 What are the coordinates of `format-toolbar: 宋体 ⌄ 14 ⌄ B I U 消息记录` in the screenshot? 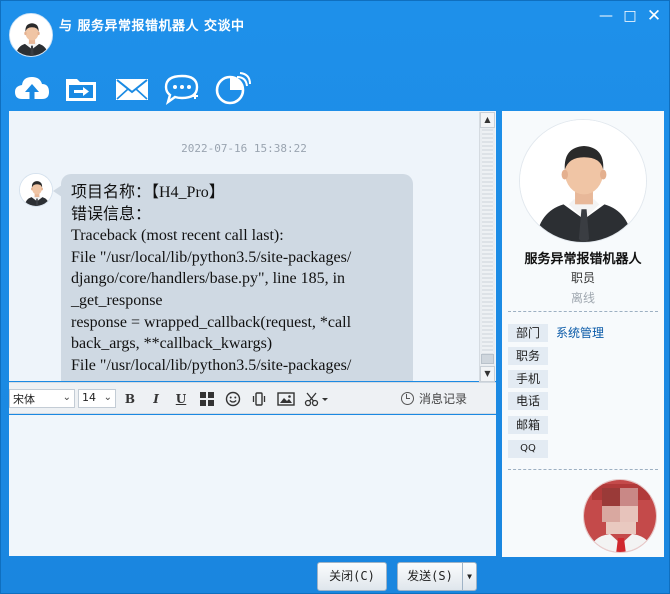 It's located at (252, 398).